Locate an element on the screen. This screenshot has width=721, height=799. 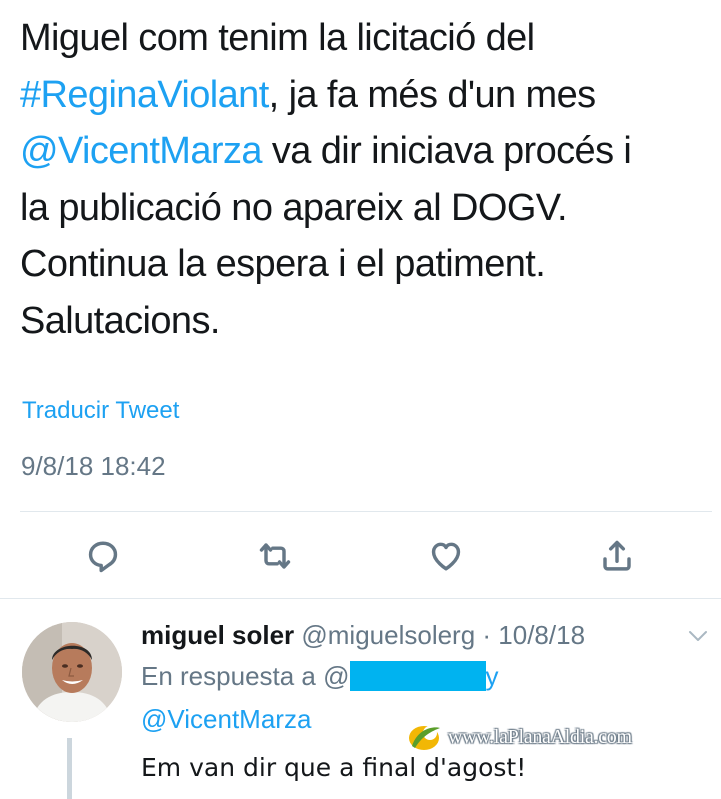
watermark-text: www.laPlanaAldia.com is located at coordinates (540, 736).